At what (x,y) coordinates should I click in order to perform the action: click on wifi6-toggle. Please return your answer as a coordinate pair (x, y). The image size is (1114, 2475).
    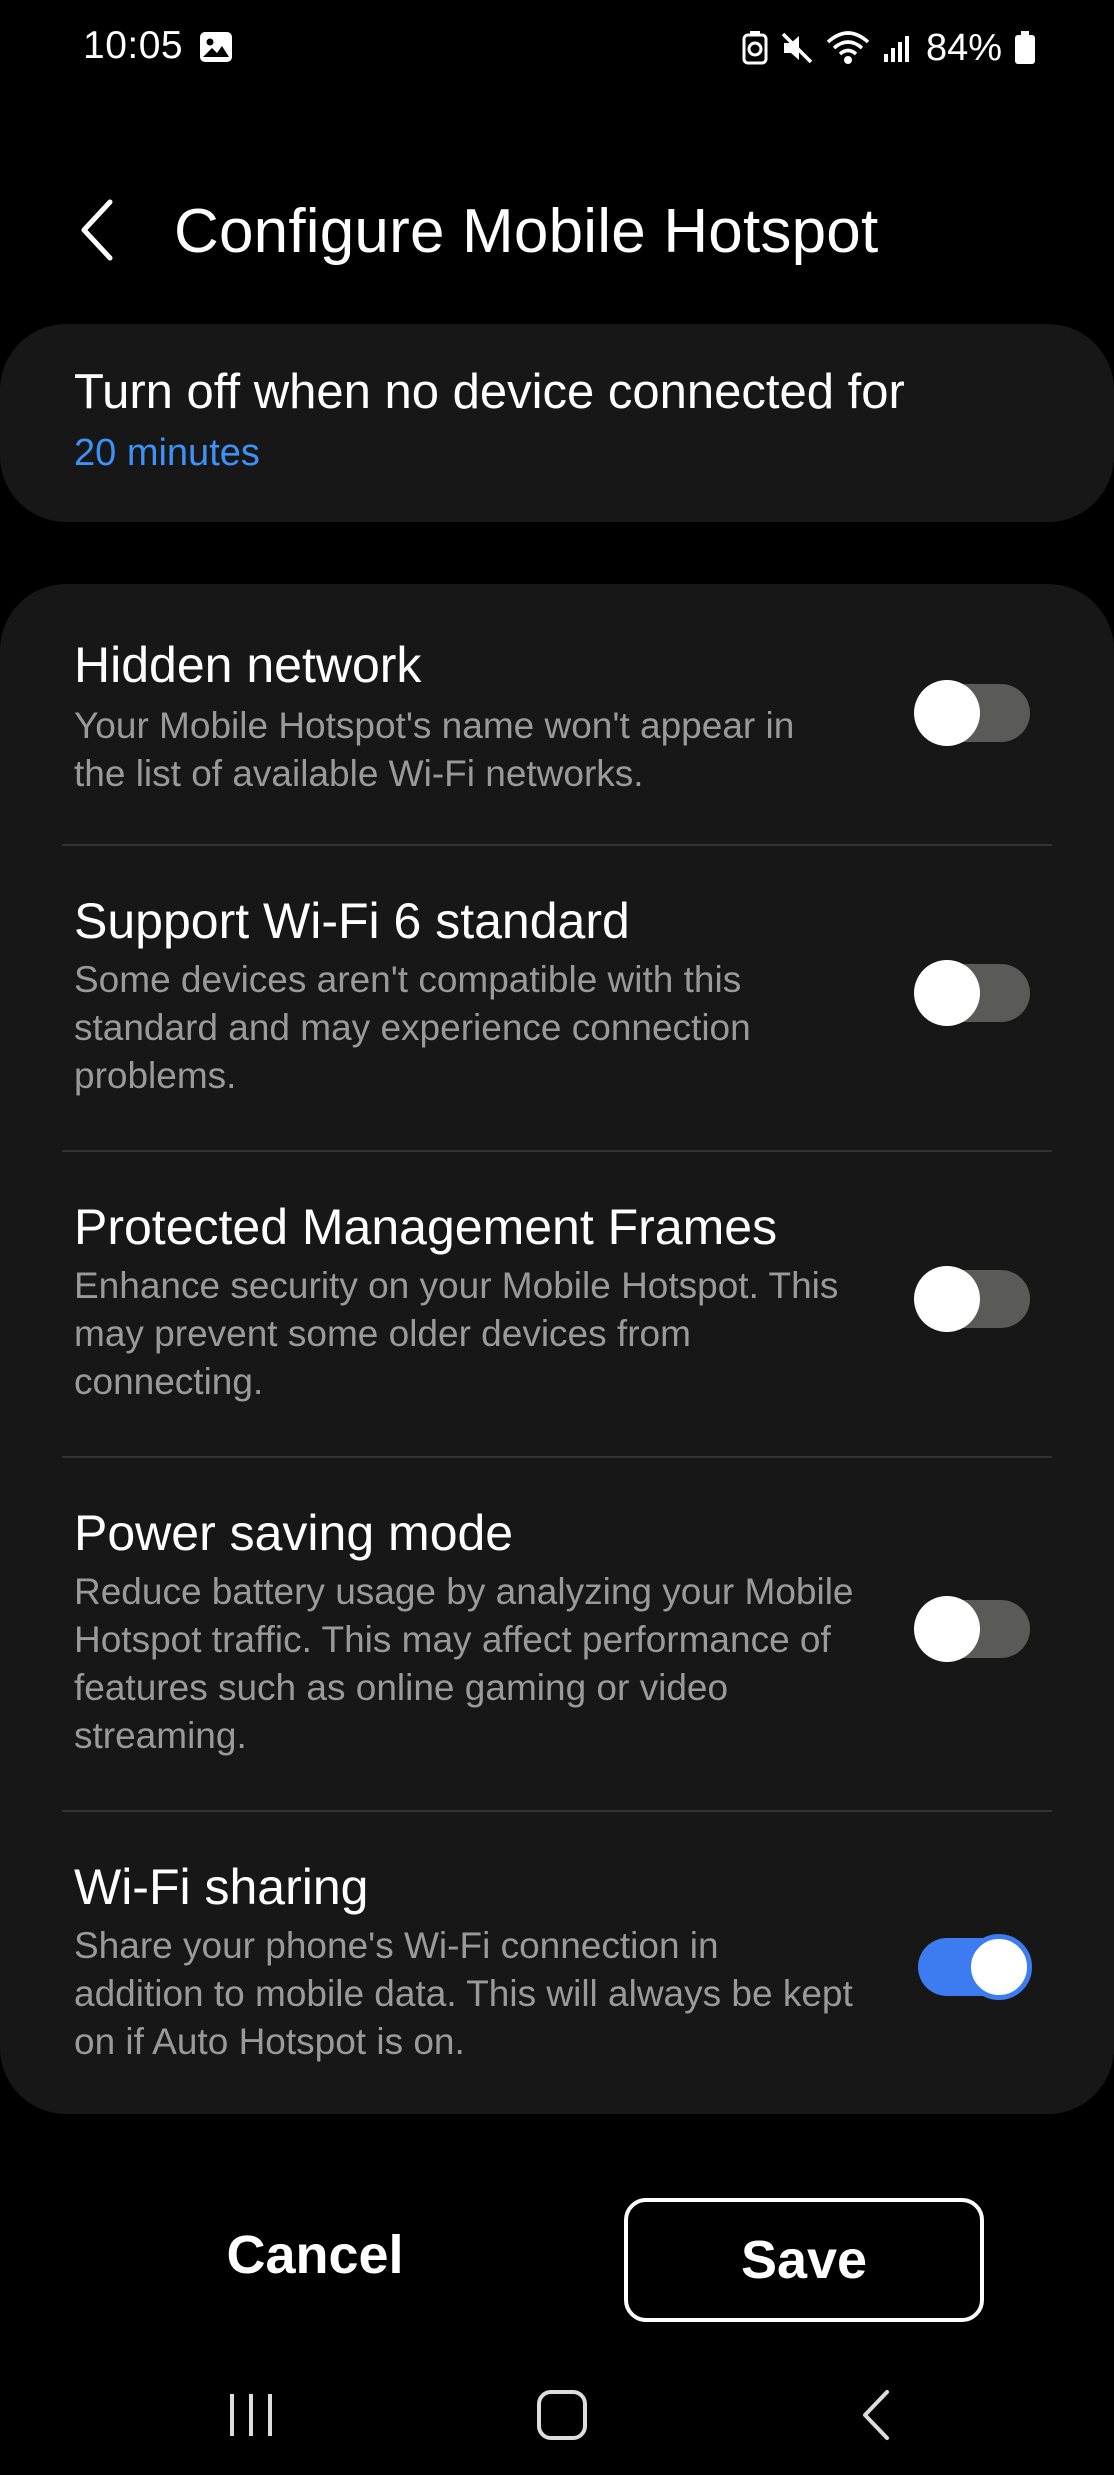
    Looking at the image, I should click on (972, 993).